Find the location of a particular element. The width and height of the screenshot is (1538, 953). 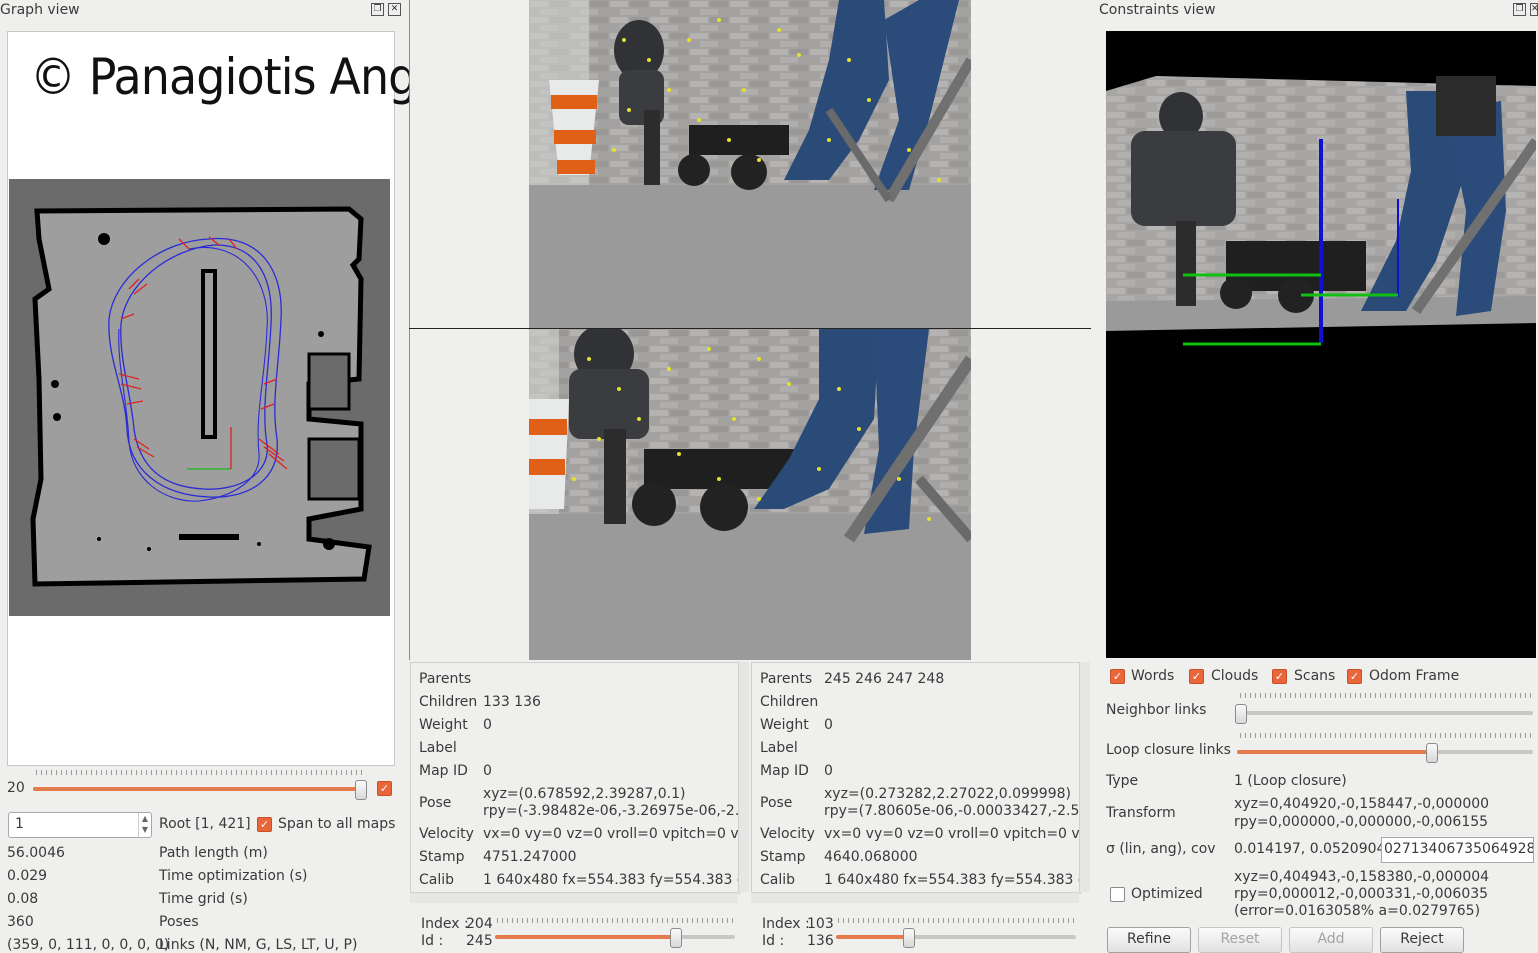

left-info-hscroll is located at coordinates (574, 897).